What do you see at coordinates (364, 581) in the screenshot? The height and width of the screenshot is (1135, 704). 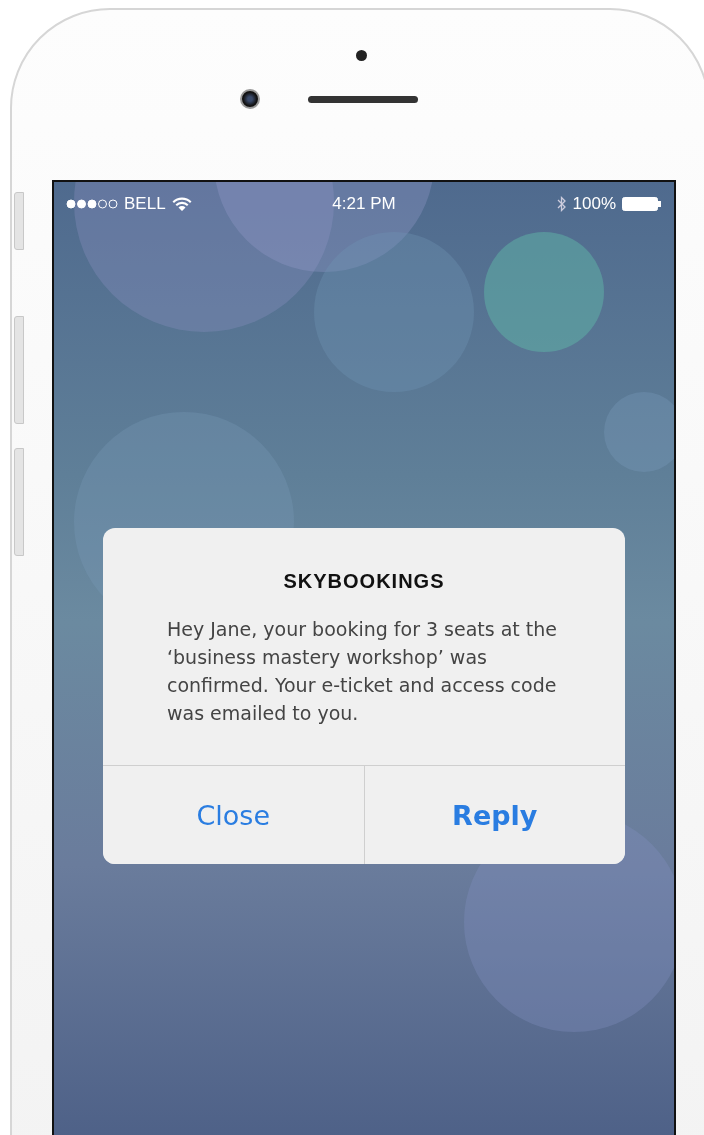 I see `alert-title: SKYBOOKINGS` at bounding box center [364, 581].